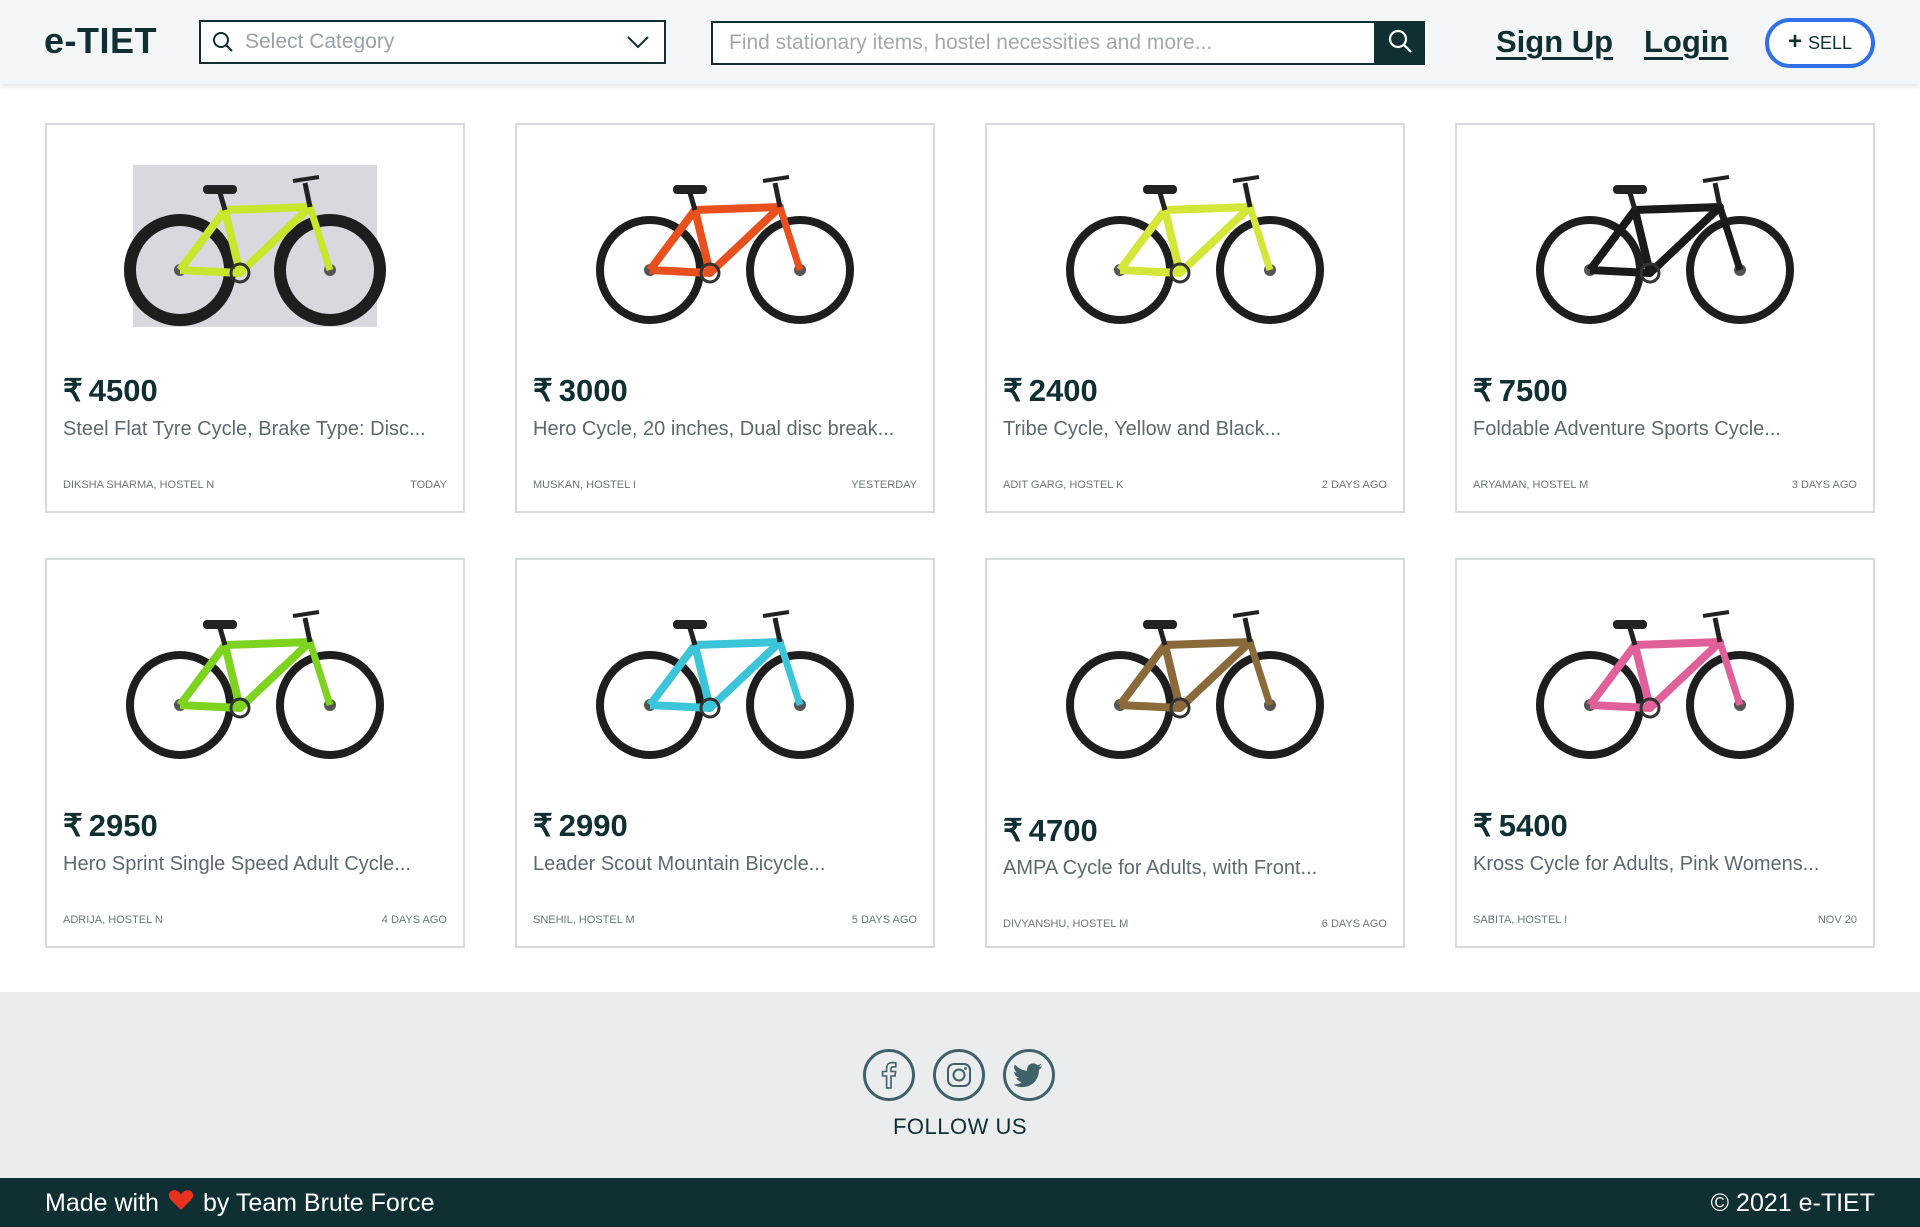 The width and height of the screenshot is (1920, 1227). What do you see at coordinates (1792, 1203) in the screenshot?
I see `copyright-text: © 2021 e-TIET` at bounding box center [1792, 1203].